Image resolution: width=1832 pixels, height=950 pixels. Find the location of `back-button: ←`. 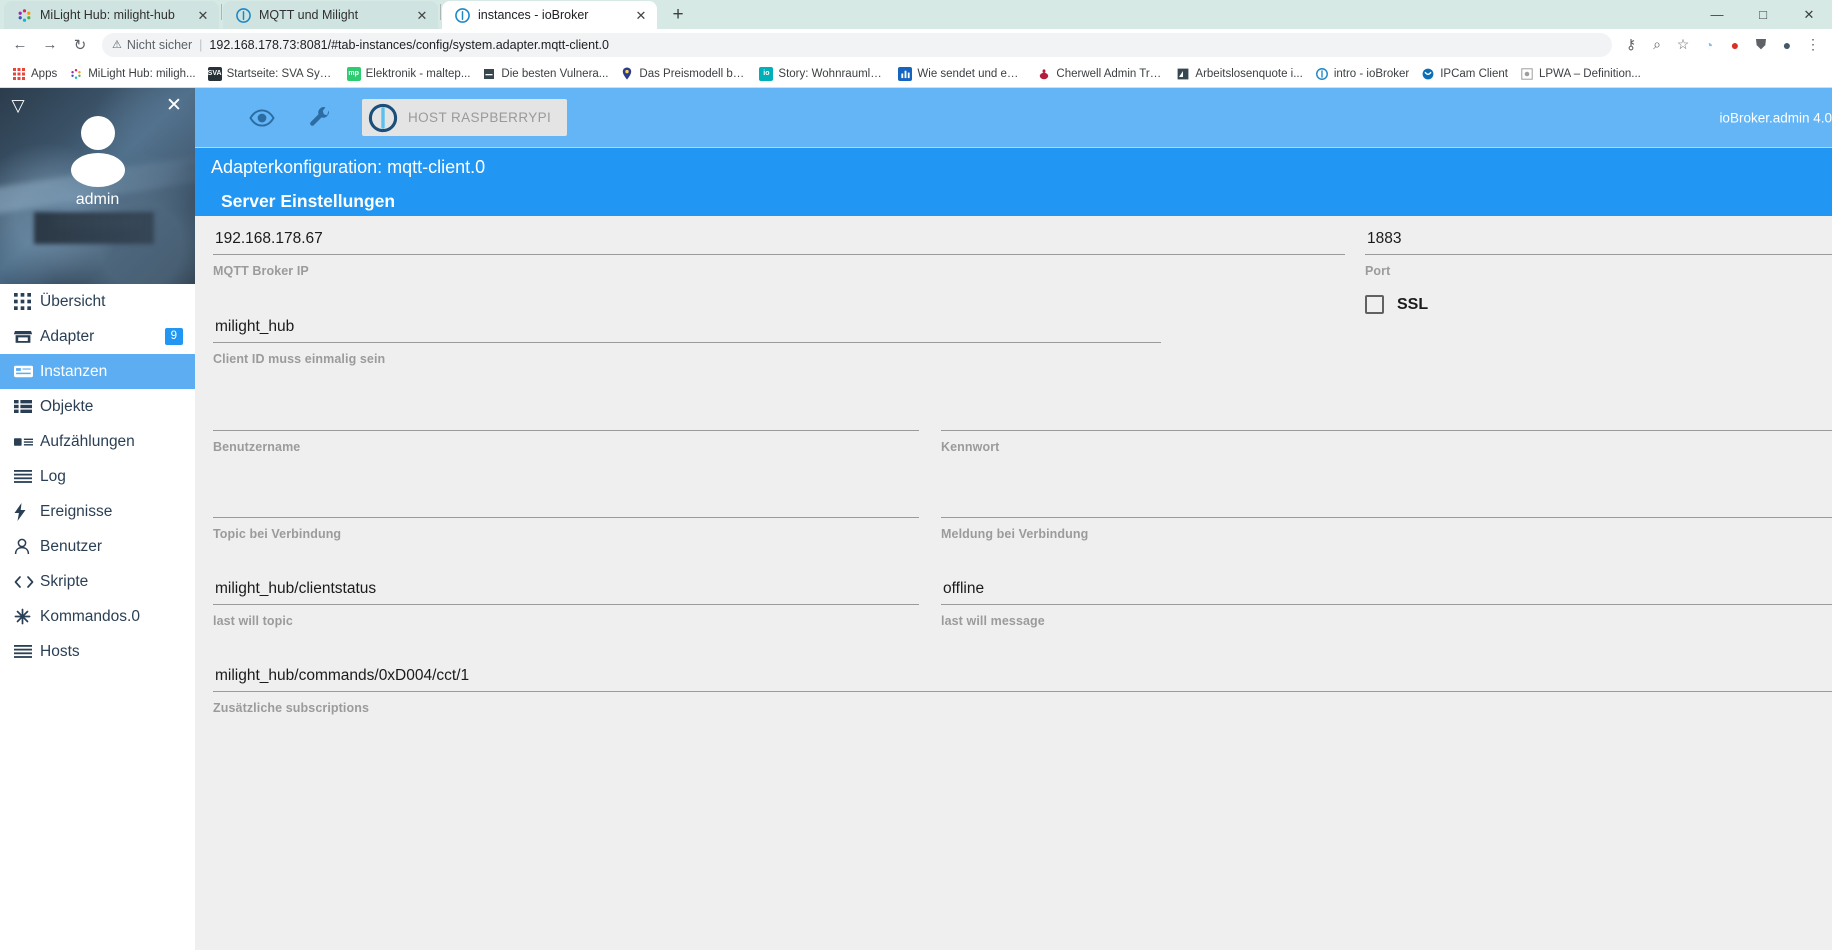

back-button: ← is located at coordinates (20, 45).